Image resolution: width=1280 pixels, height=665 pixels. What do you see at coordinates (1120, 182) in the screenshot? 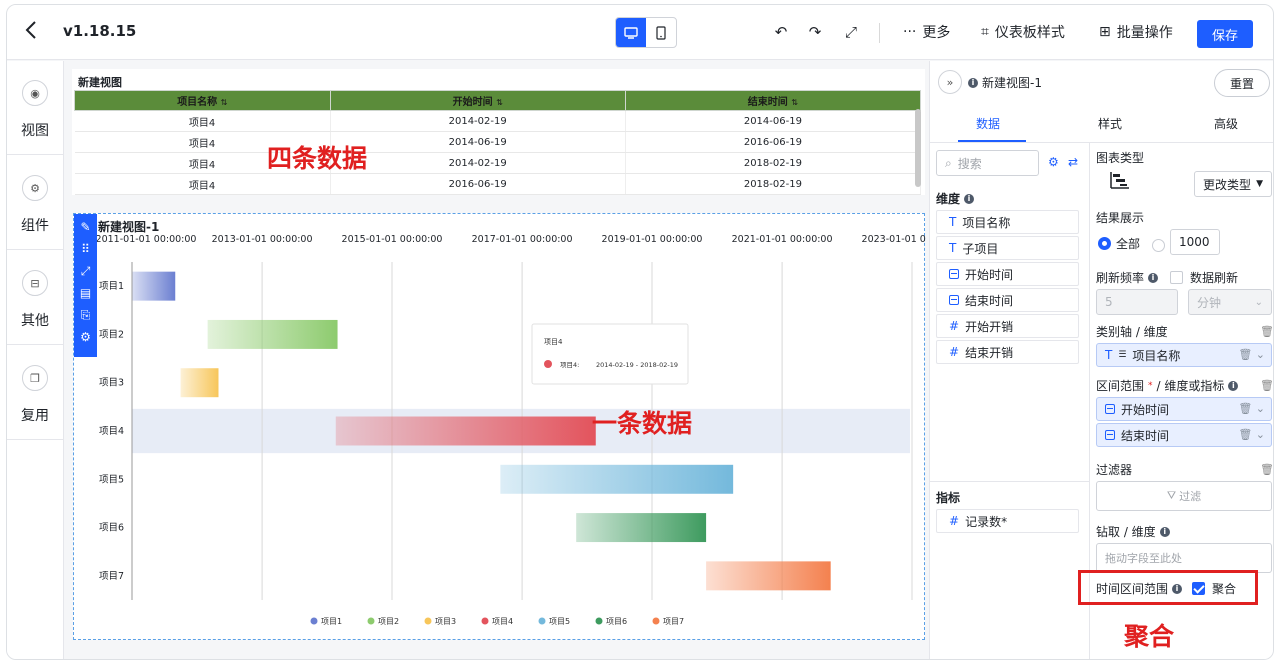
I see `gantt-chart-type-icon` at bounding box center [1120, 182].